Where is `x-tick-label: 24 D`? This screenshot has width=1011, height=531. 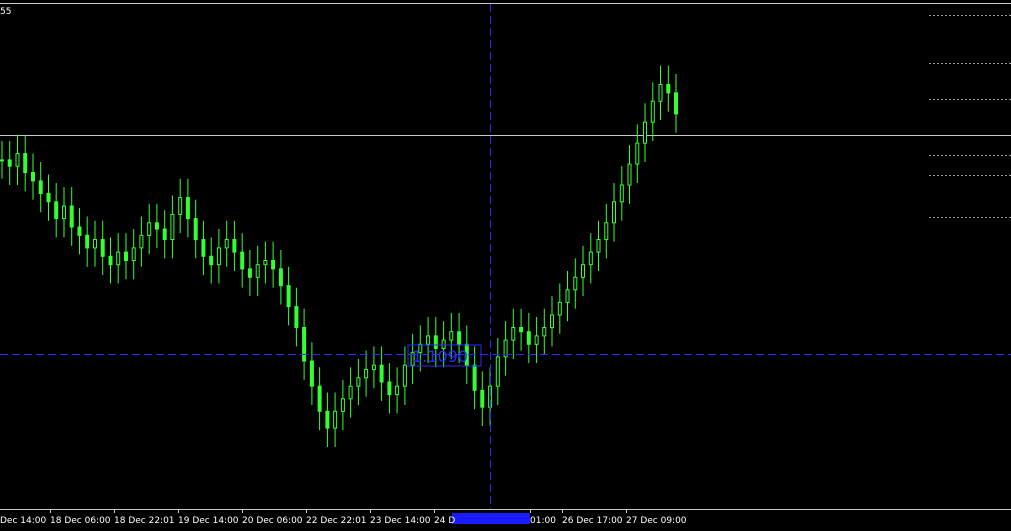
x-tick-label: 24 D is located at coordinates (444, 521).